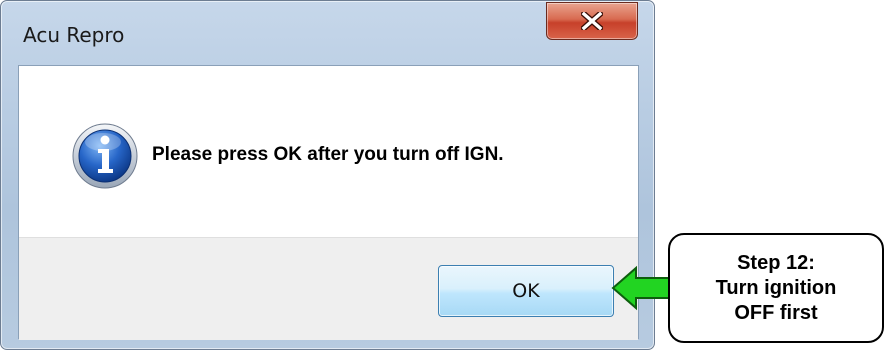 The image size is (892, 356). I want to click on callout-line-3: OFF first, so click(776, 312).